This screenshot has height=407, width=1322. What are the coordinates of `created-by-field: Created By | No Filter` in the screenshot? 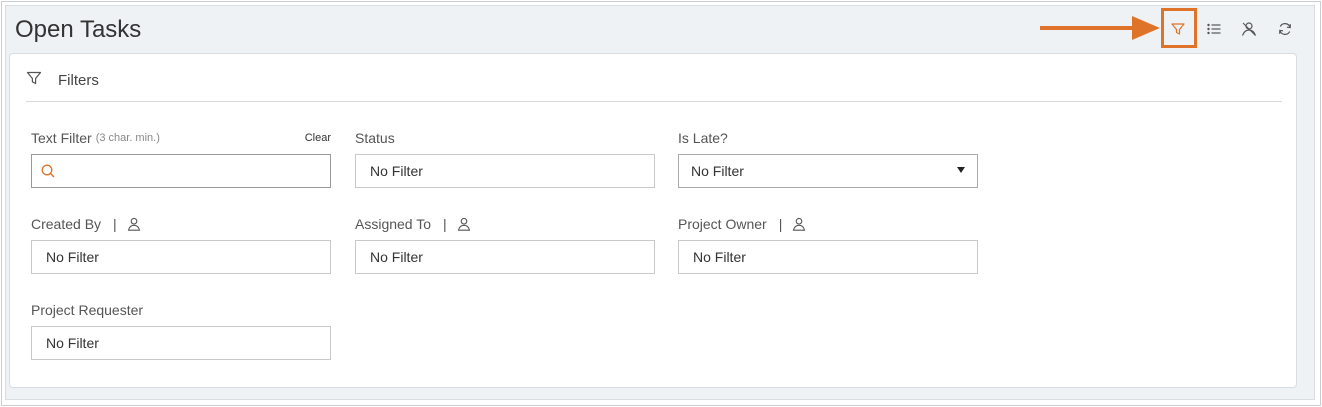 It's located at (181, 244).